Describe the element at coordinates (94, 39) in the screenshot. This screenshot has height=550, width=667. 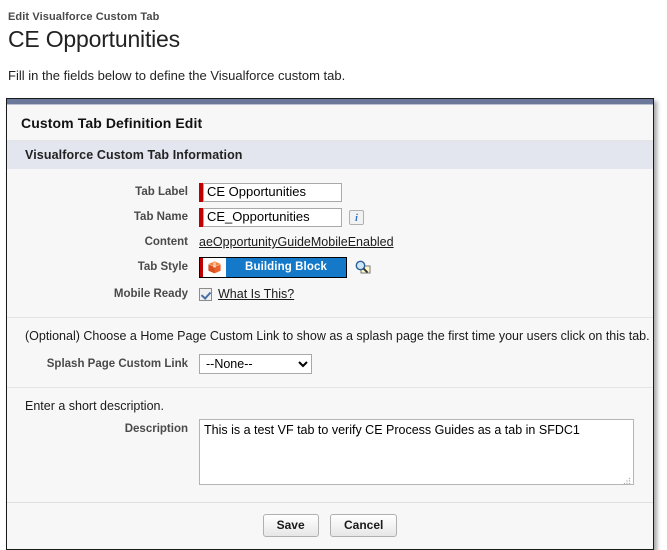
I see `page-title: CE Opportunities` at that location.